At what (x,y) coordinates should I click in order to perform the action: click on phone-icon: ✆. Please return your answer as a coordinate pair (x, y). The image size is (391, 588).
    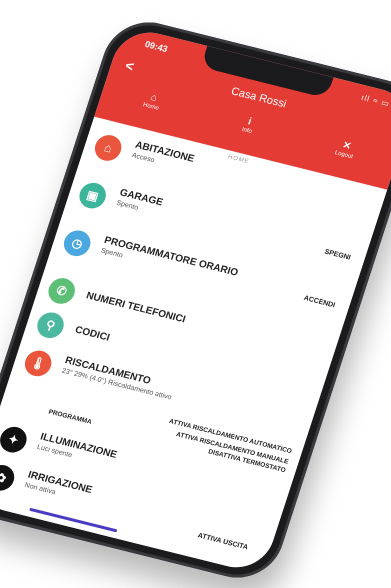
    Looking at the image, I should click on (62, 291).